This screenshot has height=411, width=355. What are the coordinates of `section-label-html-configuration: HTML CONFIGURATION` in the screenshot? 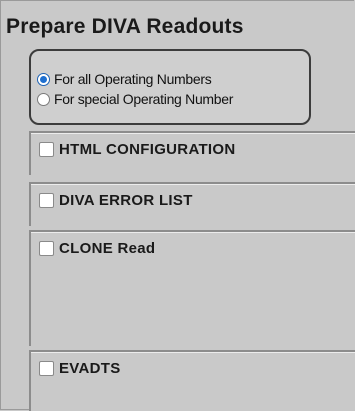 It's located at (147, 149).